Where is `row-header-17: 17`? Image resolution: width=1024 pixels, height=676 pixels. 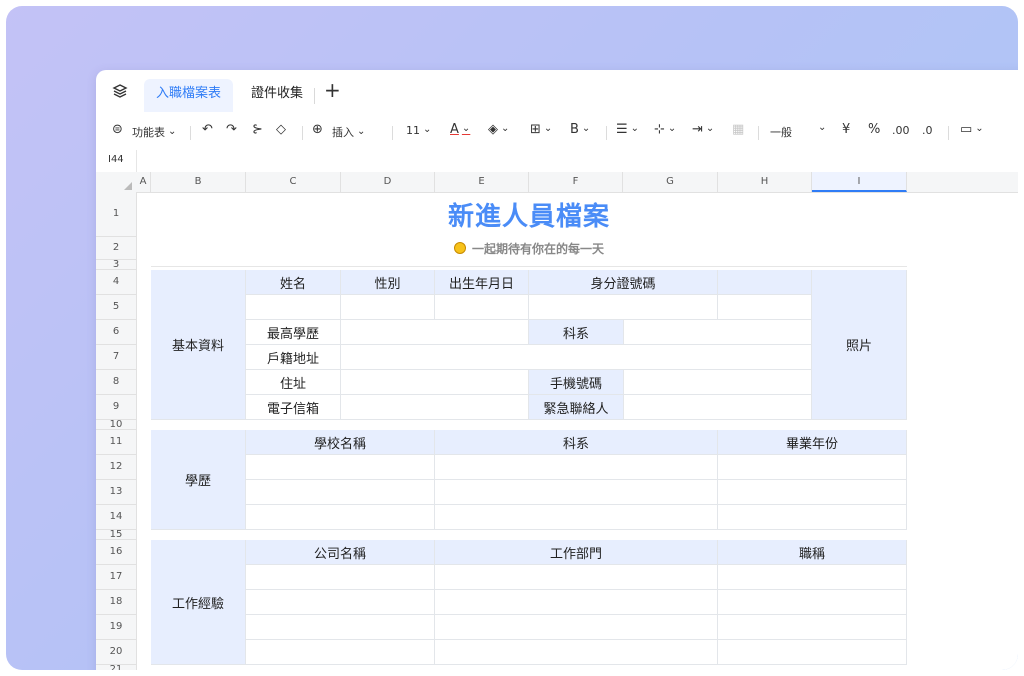 row-header-17: 17 is located at coordinates (116, 577).